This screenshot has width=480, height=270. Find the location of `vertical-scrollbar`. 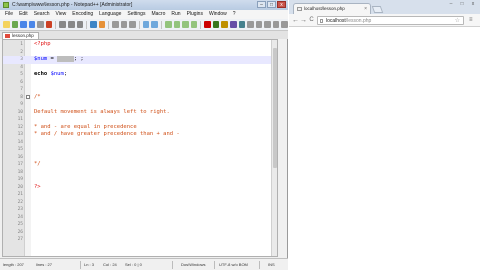

vertical-scrollbar is located at coordinates (274, 148).